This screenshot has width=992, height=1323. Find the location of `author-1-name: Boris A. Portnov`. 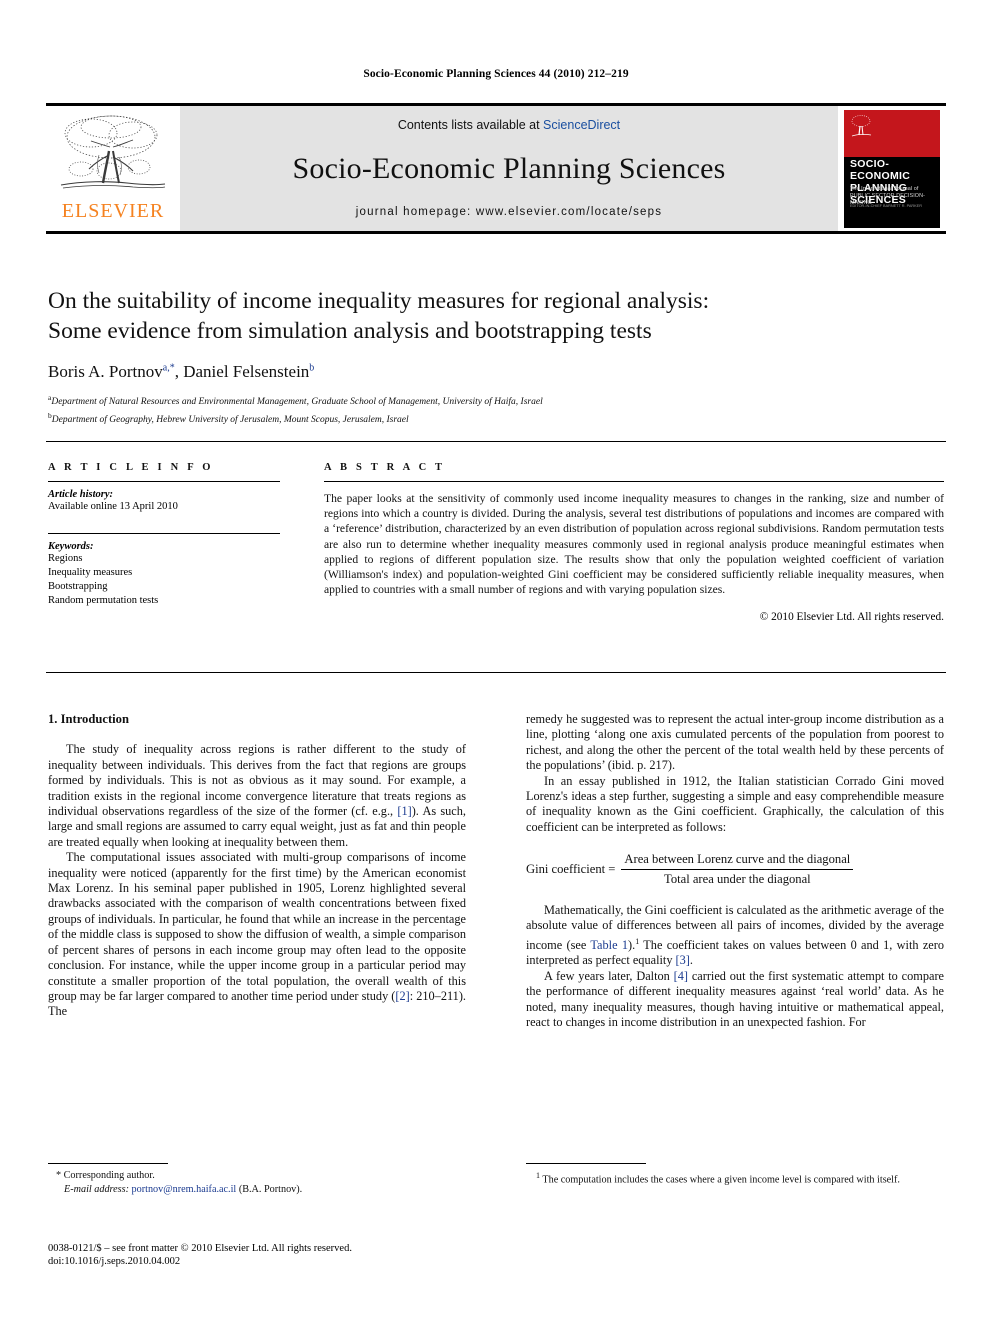

author-1-name: Boris A. Portnov is located at coordinates (105, 371).